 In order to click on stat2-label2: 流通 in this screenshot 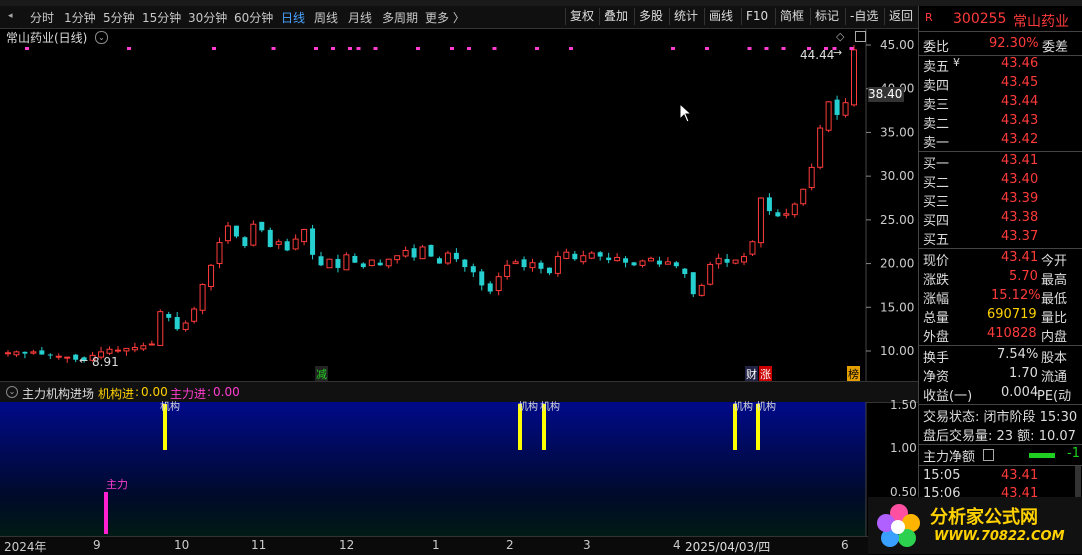, I will do `click(1054, 377)`.